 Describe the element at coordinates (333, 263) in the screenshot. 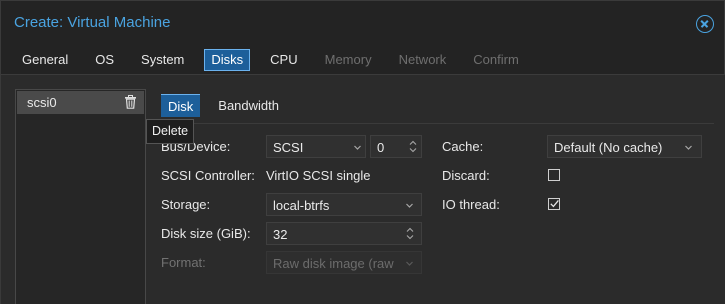

I see `format-select-value: Raw disk image (raw` at that location.